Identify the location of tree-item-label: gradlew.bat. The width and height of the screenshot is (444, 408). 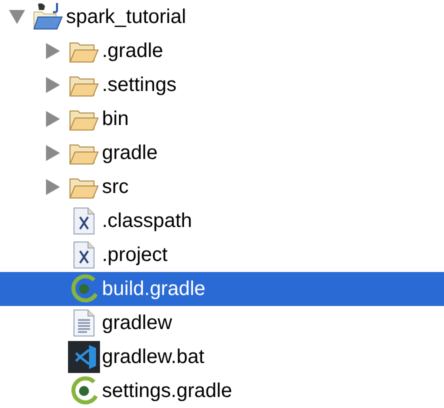
(153, 357).